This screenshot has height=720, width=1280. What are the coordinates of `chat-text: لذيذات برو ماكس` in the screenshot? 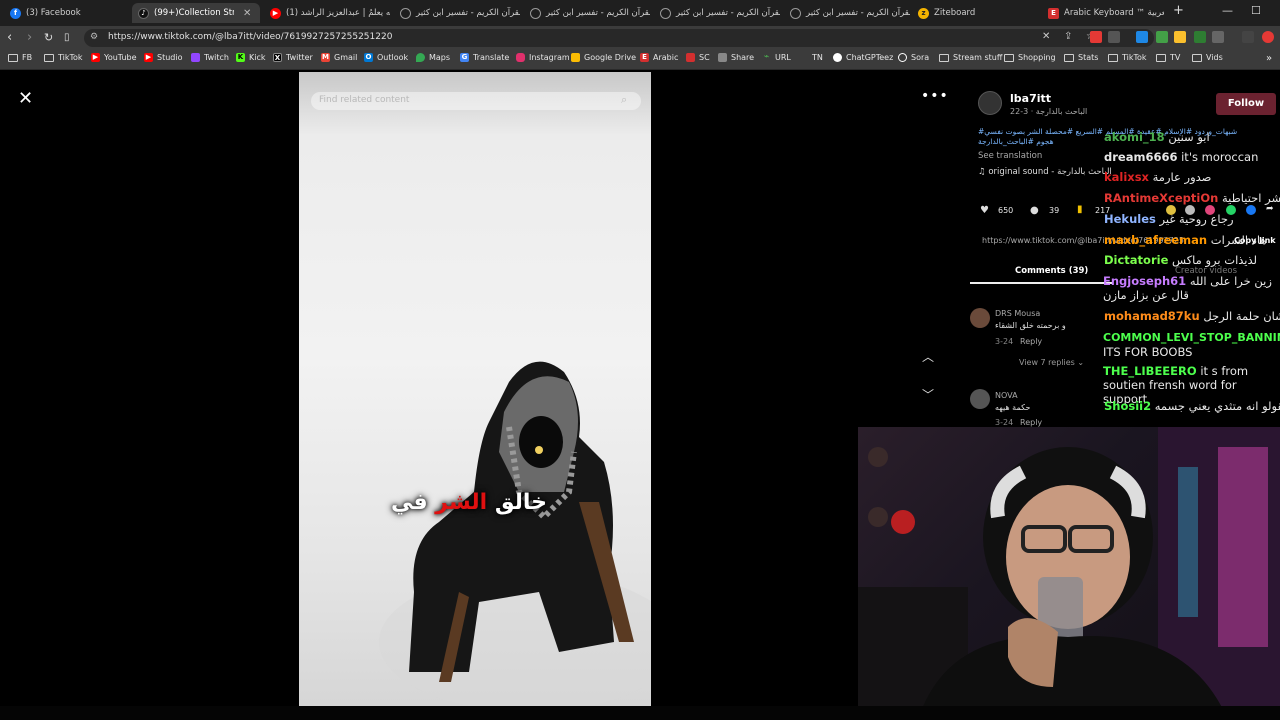 It's located at (1215, 260).